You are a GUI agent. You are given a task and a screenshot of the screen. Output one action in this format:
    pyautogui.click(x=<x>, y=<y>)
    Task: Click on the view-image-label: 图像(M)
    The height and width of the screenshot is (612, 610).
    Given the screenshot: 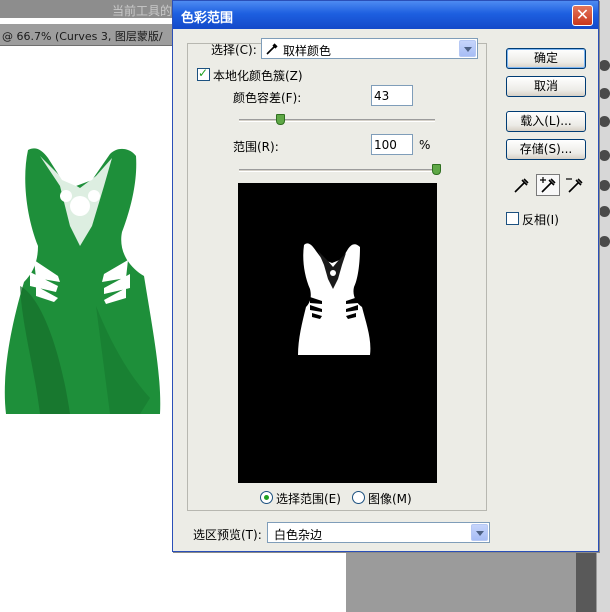 What is the action you would take?
    pyautogui.click(x=390, y=499)
    